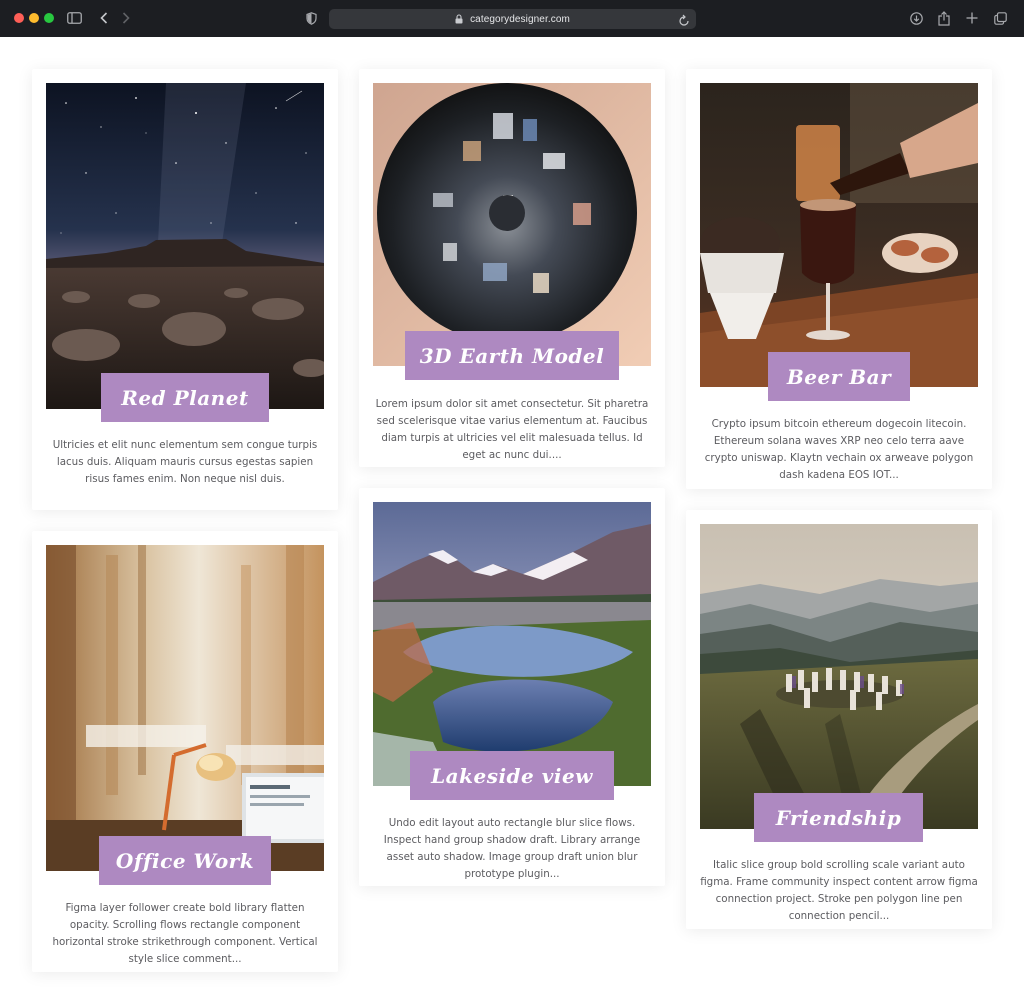  What do you see at coordinates (512, 355) in the screenshot?
I see `card-title: 3D Earth Model` at bounding box center [512, 355].